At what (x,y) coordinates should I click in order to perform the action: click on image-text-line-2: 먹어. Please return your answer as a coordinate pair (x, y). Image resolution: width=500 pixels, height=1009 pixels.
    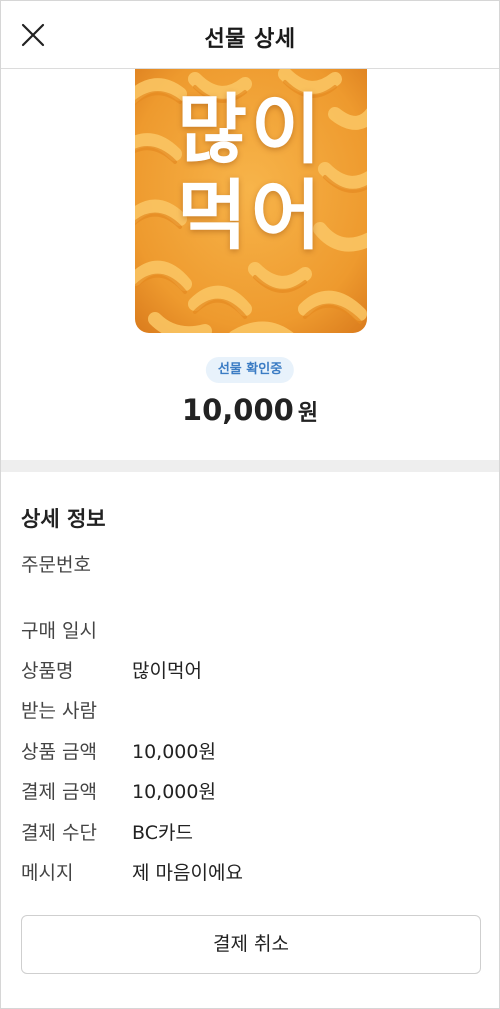
    Looking at the image, I should click on (251, 215).